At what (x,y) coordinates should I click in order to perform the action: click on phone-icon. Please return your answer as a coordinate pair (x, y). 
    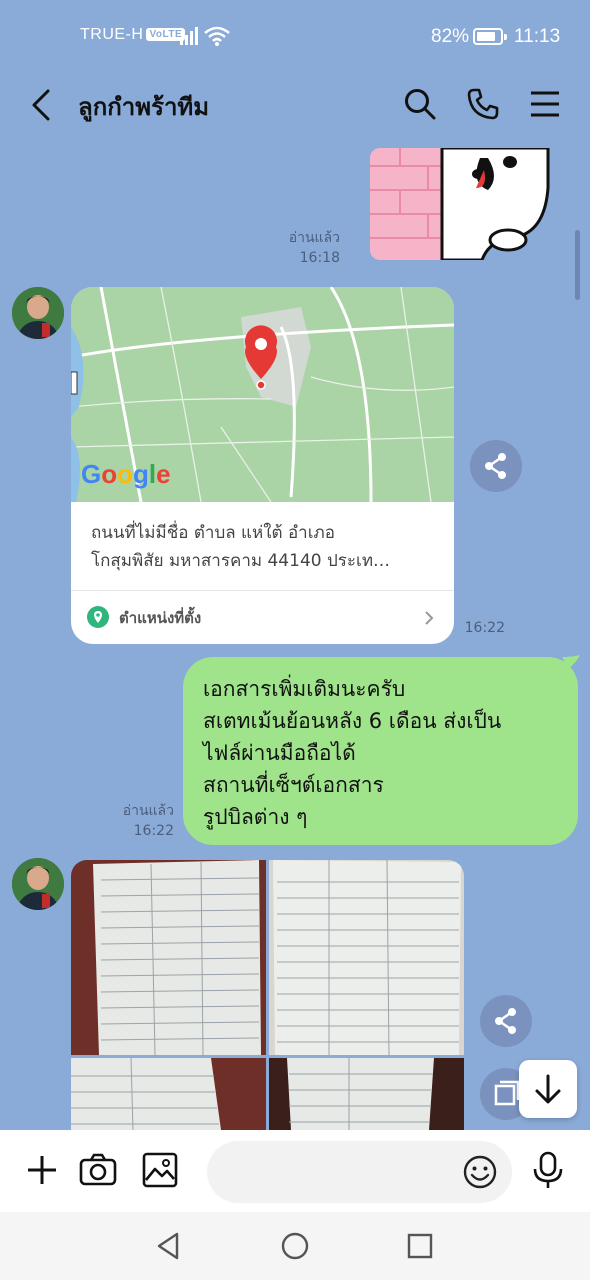
    Looking at the image, I should click on (483, 104).